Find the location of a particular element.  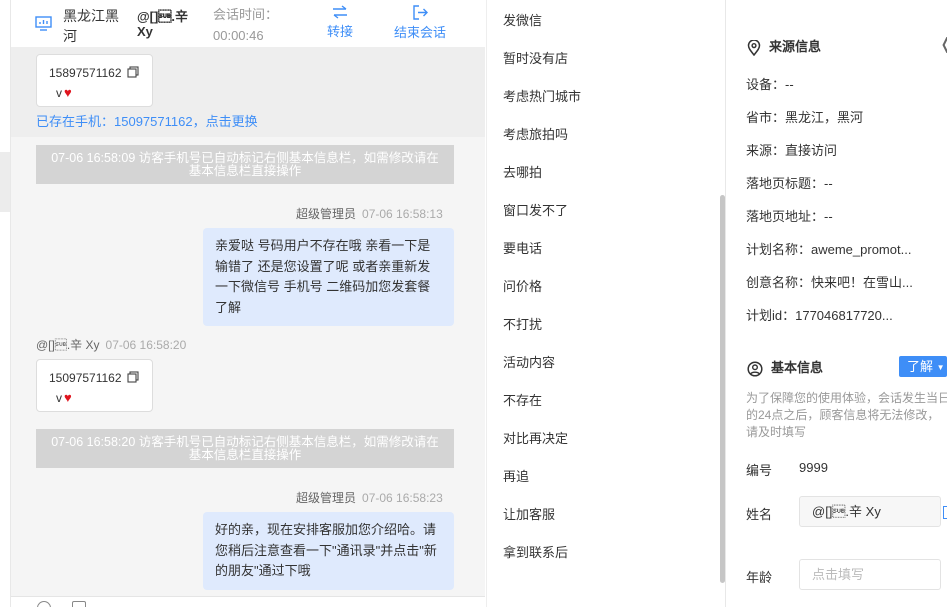

quick-reply-item: 考虑热门城市 is located at coordinates (542, 95).